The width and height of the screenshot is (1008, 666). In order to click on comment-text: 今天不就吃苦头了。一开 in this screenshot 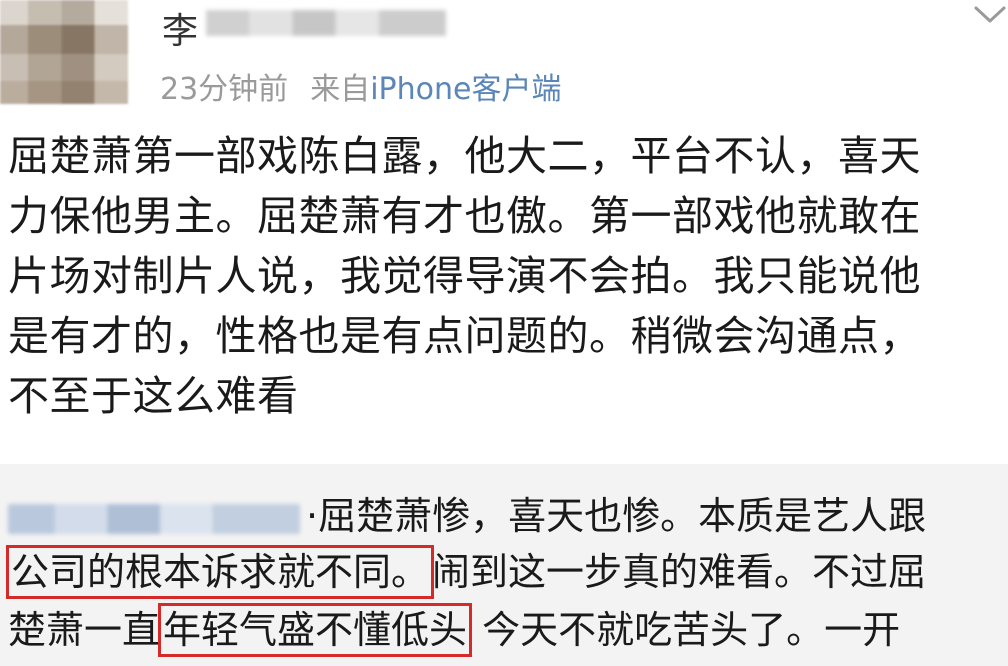, I will do `click(685, 630)`.